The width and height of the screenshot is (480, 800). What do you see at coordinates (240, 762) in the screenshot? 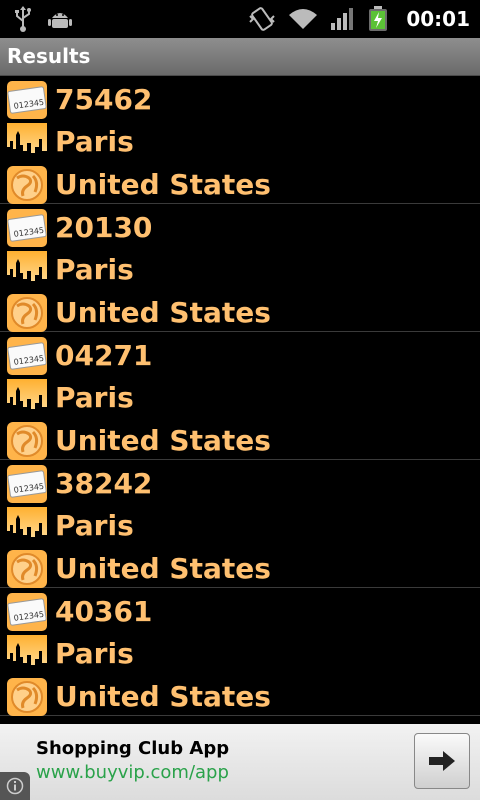
I see `ad-banner: Shopping Club App www.buyvip.com/app` at bounding box center [240, 762].